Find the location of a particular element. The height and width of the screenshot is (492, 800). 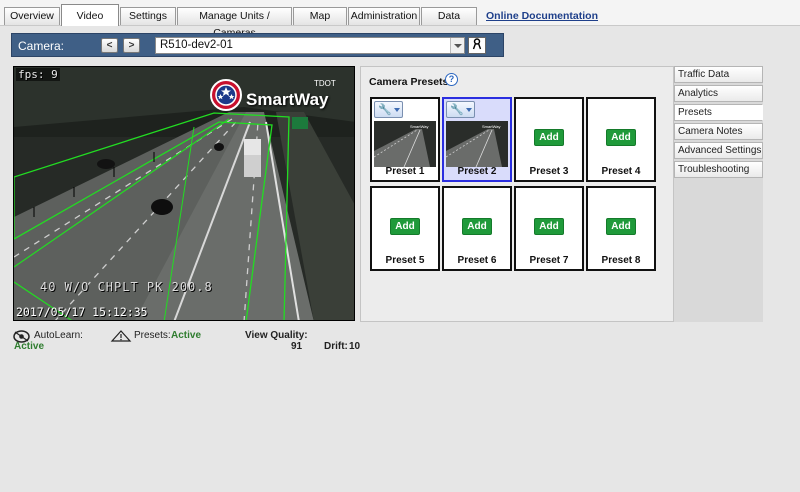

help-icon: ? is located at coordinates (451, 79).